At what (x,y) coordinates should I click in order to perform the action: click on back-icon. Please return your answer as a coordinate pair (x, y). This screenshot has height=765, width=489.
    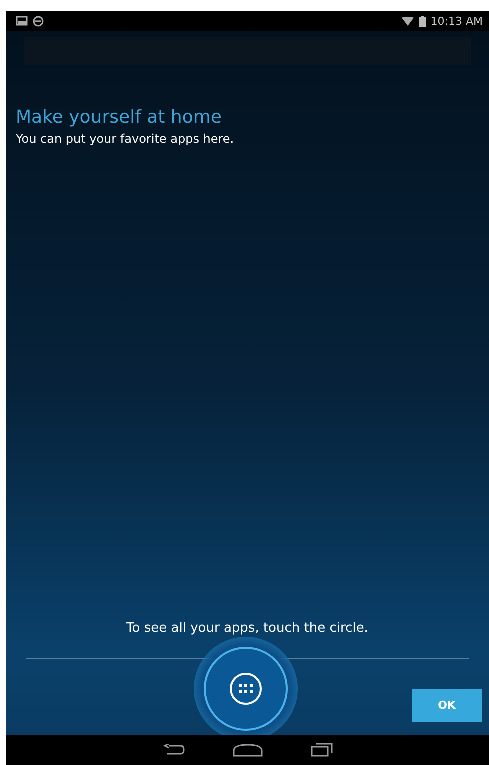
    Looking at the image, I should click on (173, 750).